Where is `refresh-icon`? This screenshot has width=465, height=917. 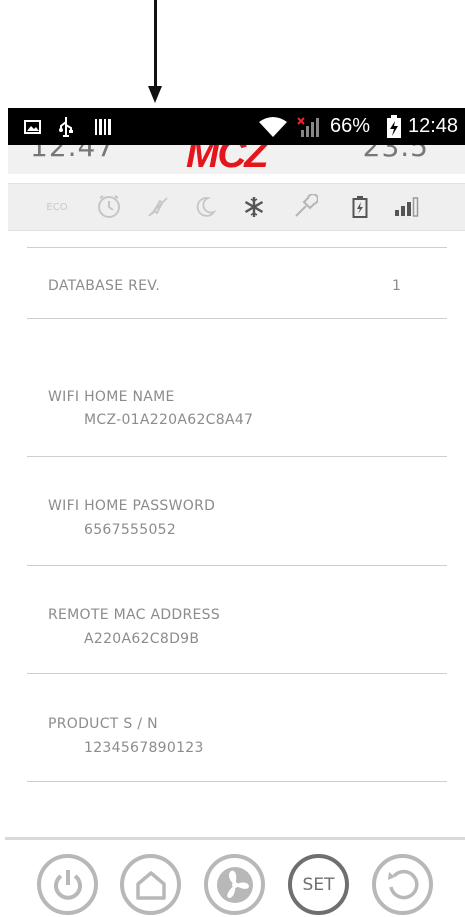 refresh-icon is located at coordinates (403, 884).